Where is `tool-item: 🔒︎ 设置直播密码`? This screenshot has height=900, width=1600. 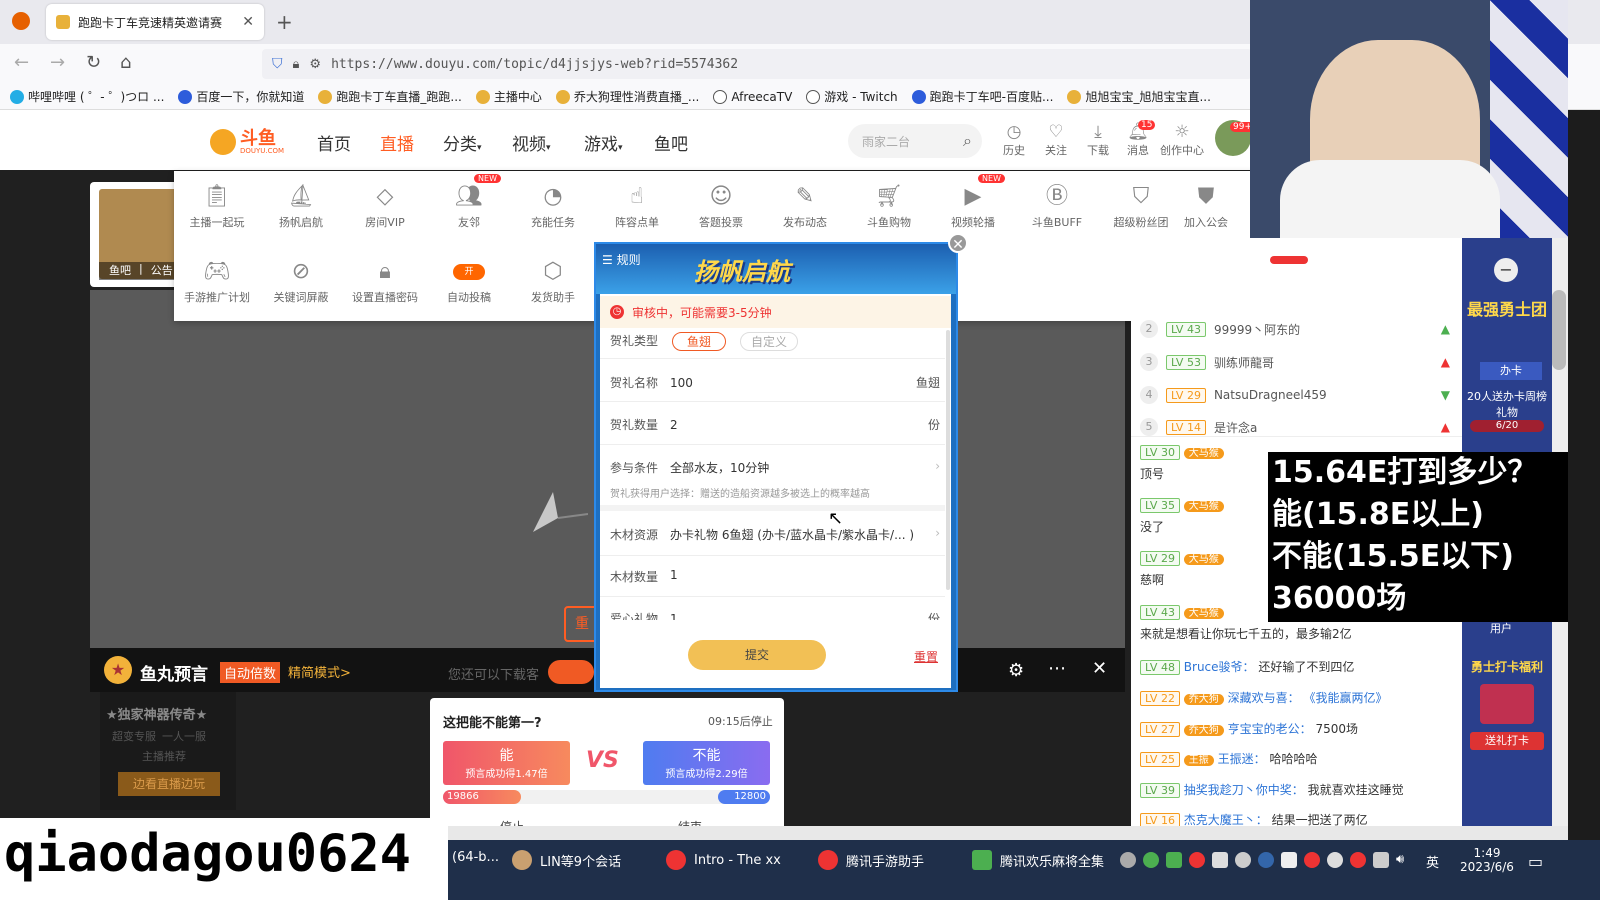 tool-item: 🔒︎ 设置直播密码 is located at coordinates (385, 280).